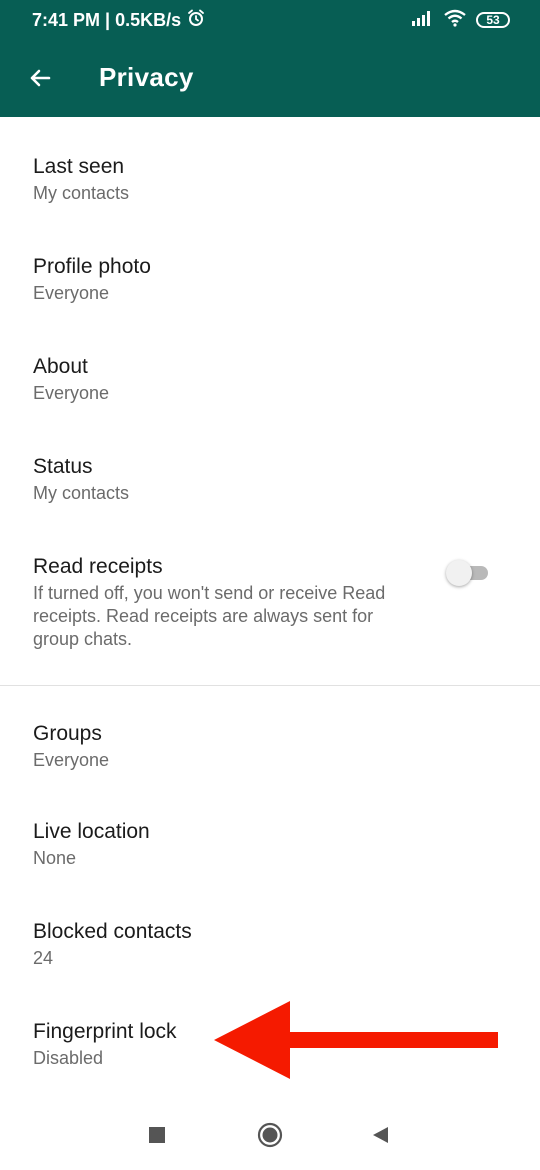 The width and height of the screenshot is (540, 1170). What do you see at coordinates (276, 179) in the screenshot?
I see `setting-last-seen: Last seen My contacts` at bounding box center [276, 179].